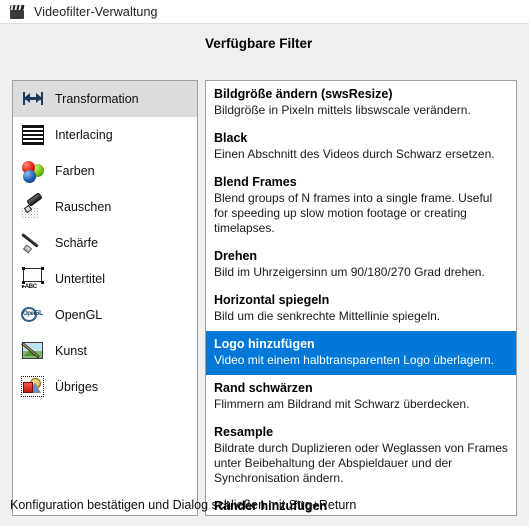  What do you see at coordinates (75, 171) in the screenshot?
I see `sidebar-item-label: Farben` at bounding box center [75, 171].